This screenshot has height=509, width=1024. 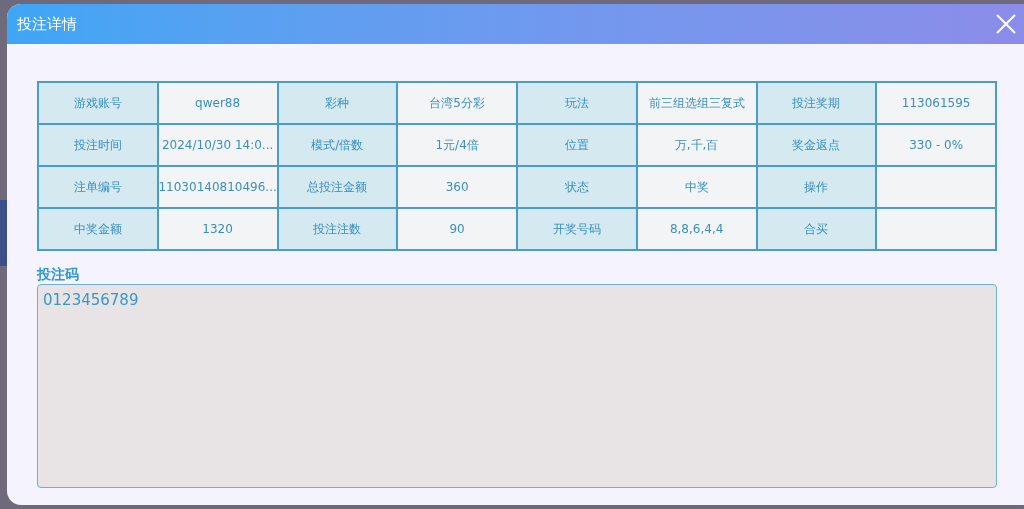 What do you see at coordinates (577, 229) in the screenshot?
I see `label-cell: 开奖号码` at bounding box center [577, 229].